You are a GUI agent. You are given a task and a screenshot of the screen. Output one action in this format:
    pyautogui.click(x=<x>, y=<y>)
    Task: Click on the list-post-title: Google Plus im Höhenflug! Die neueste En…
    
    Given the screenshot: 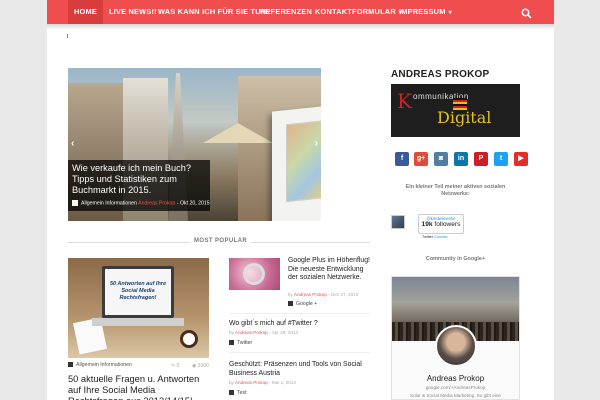 What is the action you would take?
    pyautogui.click(x=330, y=270)
    